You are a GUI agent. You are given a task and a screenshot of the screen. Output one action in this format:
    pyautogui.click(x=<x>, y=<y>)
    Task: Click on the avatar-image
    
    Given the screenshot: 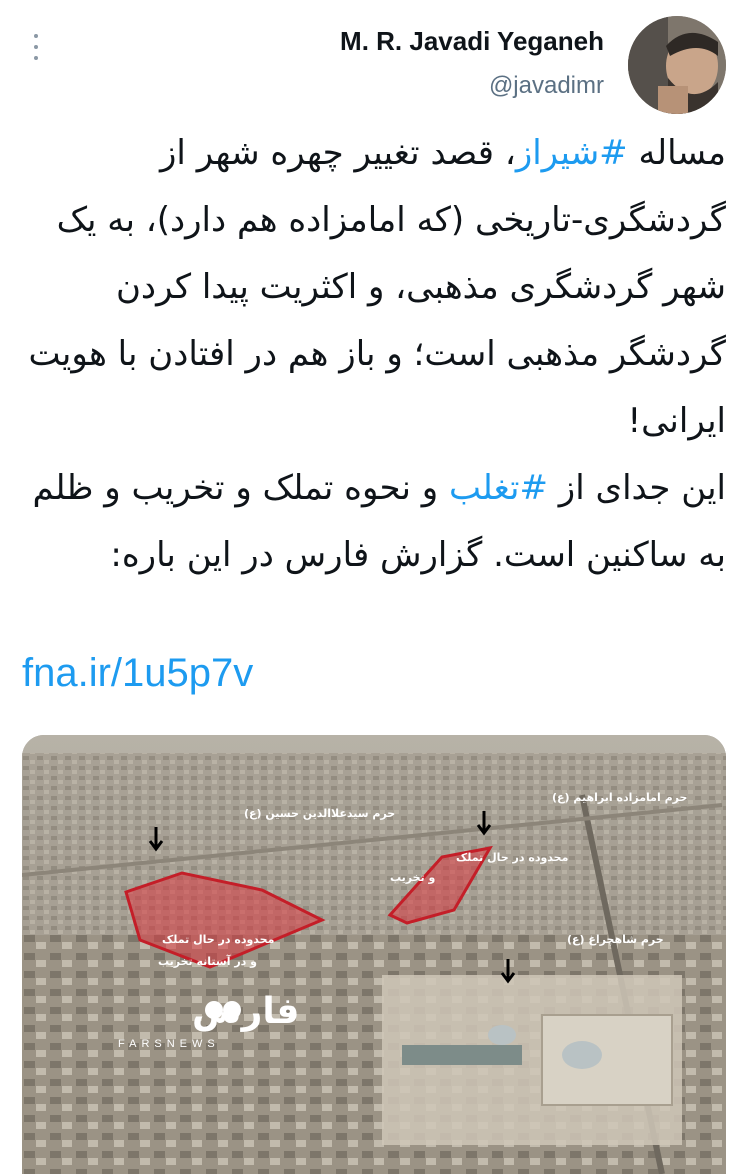 What is the action you would take?
    pyautogui.click(x=677, y=65)
    